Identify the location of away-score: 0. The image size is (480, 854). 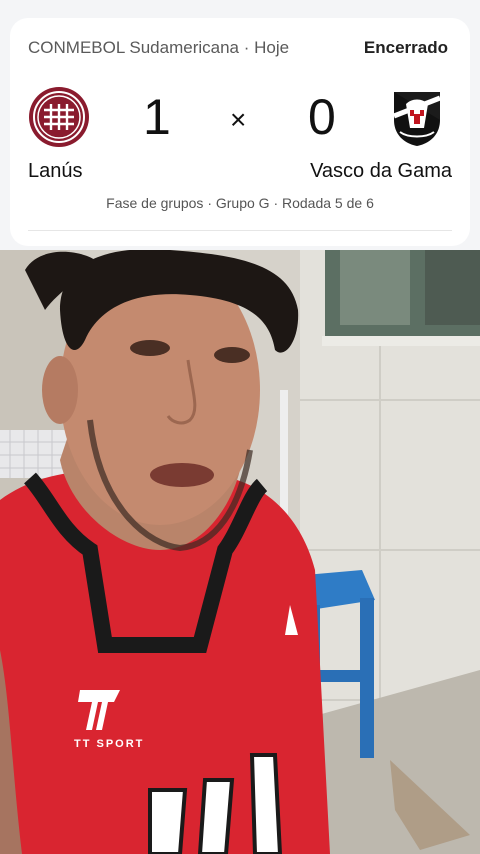
(322, 117).